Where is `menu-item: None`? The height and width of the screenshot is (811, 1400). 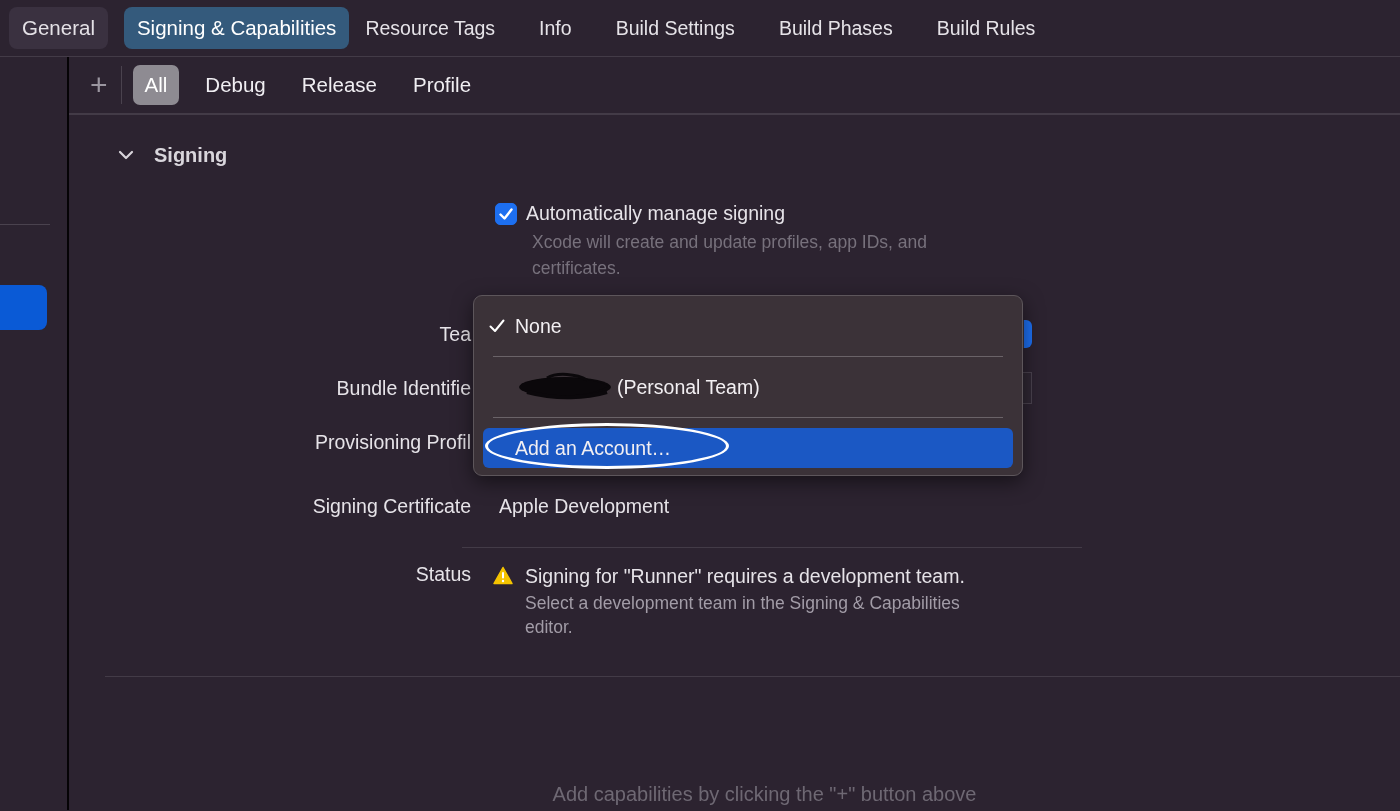 menu-item: None is located at coordinates (748, 326).